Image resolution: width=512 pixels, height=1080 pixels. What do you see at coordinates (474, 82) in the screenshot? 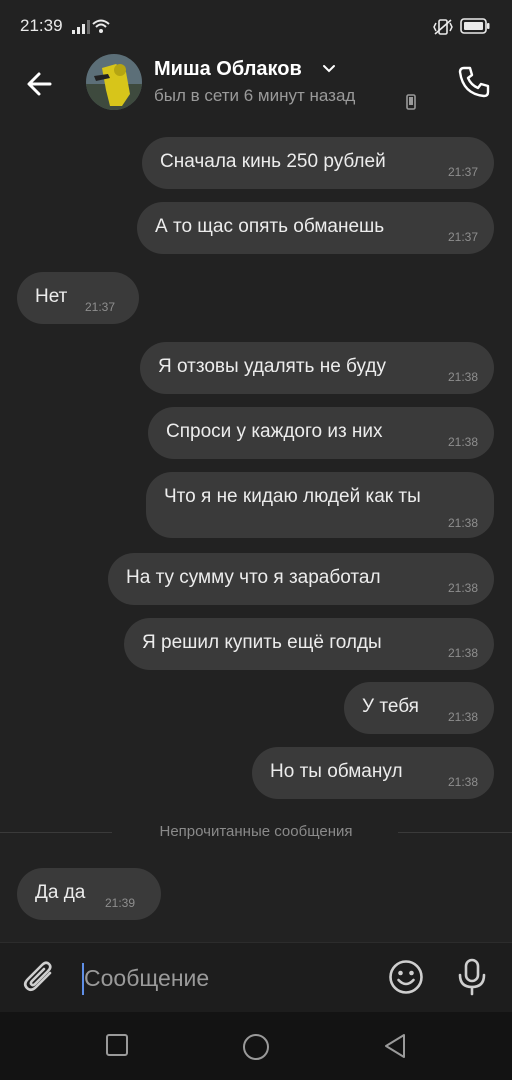
I see `phone-call-icon` at bounding box center [474, 82].